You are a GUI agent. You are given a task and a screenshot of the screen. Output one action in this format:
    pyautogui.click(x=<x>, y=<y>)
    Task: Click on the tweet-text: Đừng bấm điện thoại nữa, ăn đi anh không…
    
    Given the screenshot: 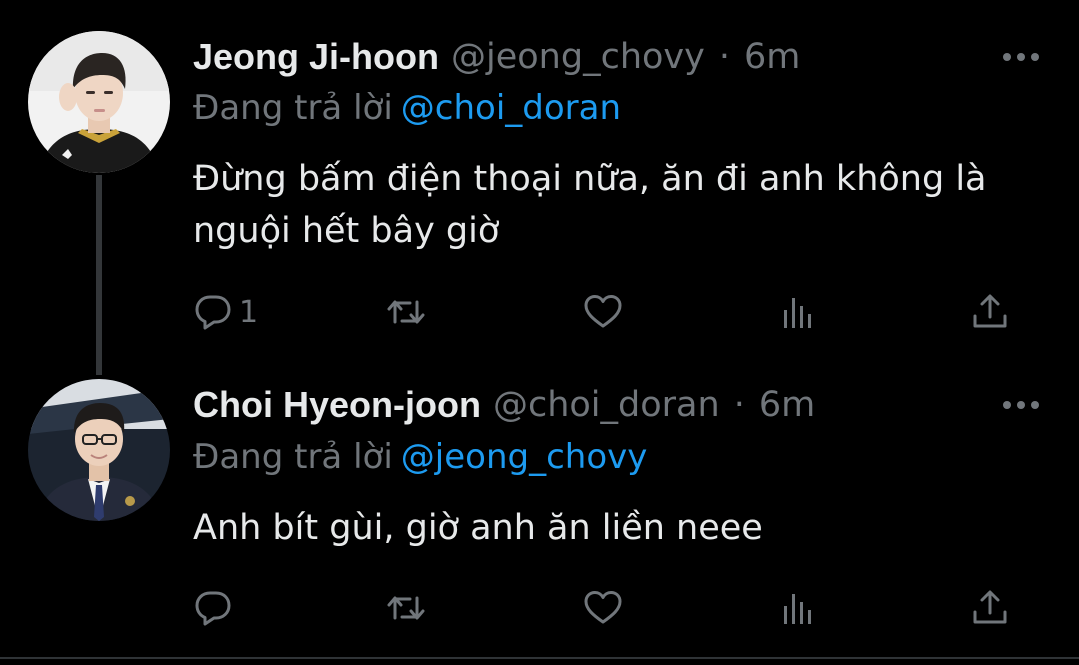 What is the action you would take?
    pyautogui.click(x=590, y=205)
    